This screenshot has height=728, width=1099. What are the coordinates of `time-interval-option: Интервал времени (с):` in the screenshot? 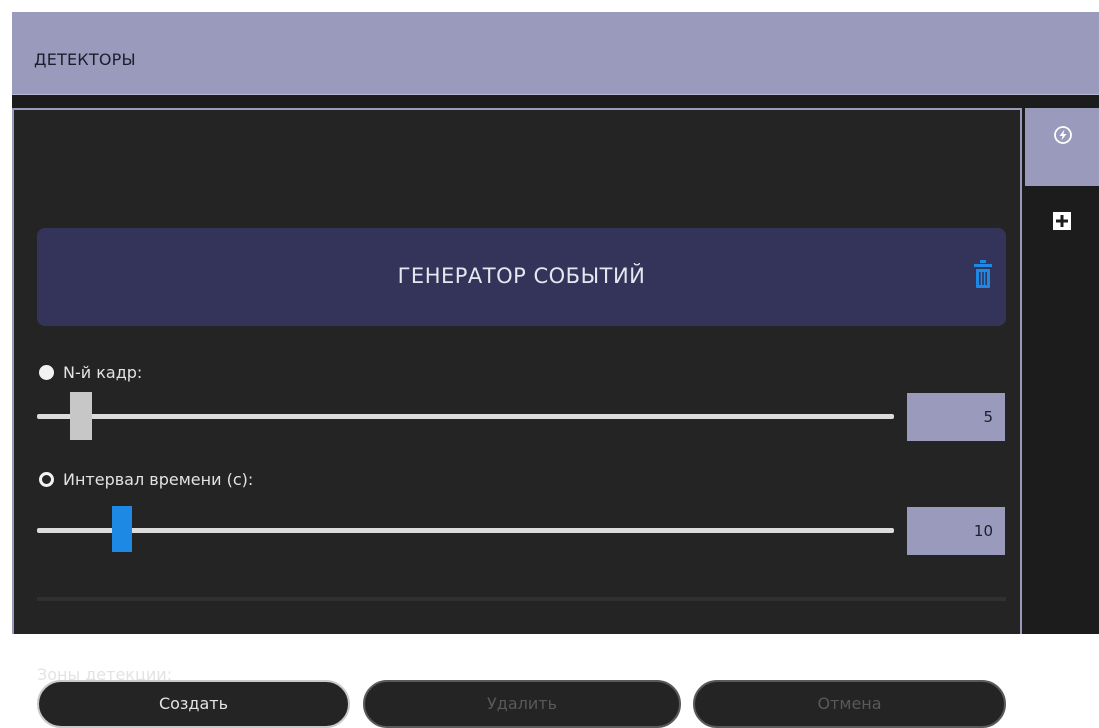 It's located at (146, 479).